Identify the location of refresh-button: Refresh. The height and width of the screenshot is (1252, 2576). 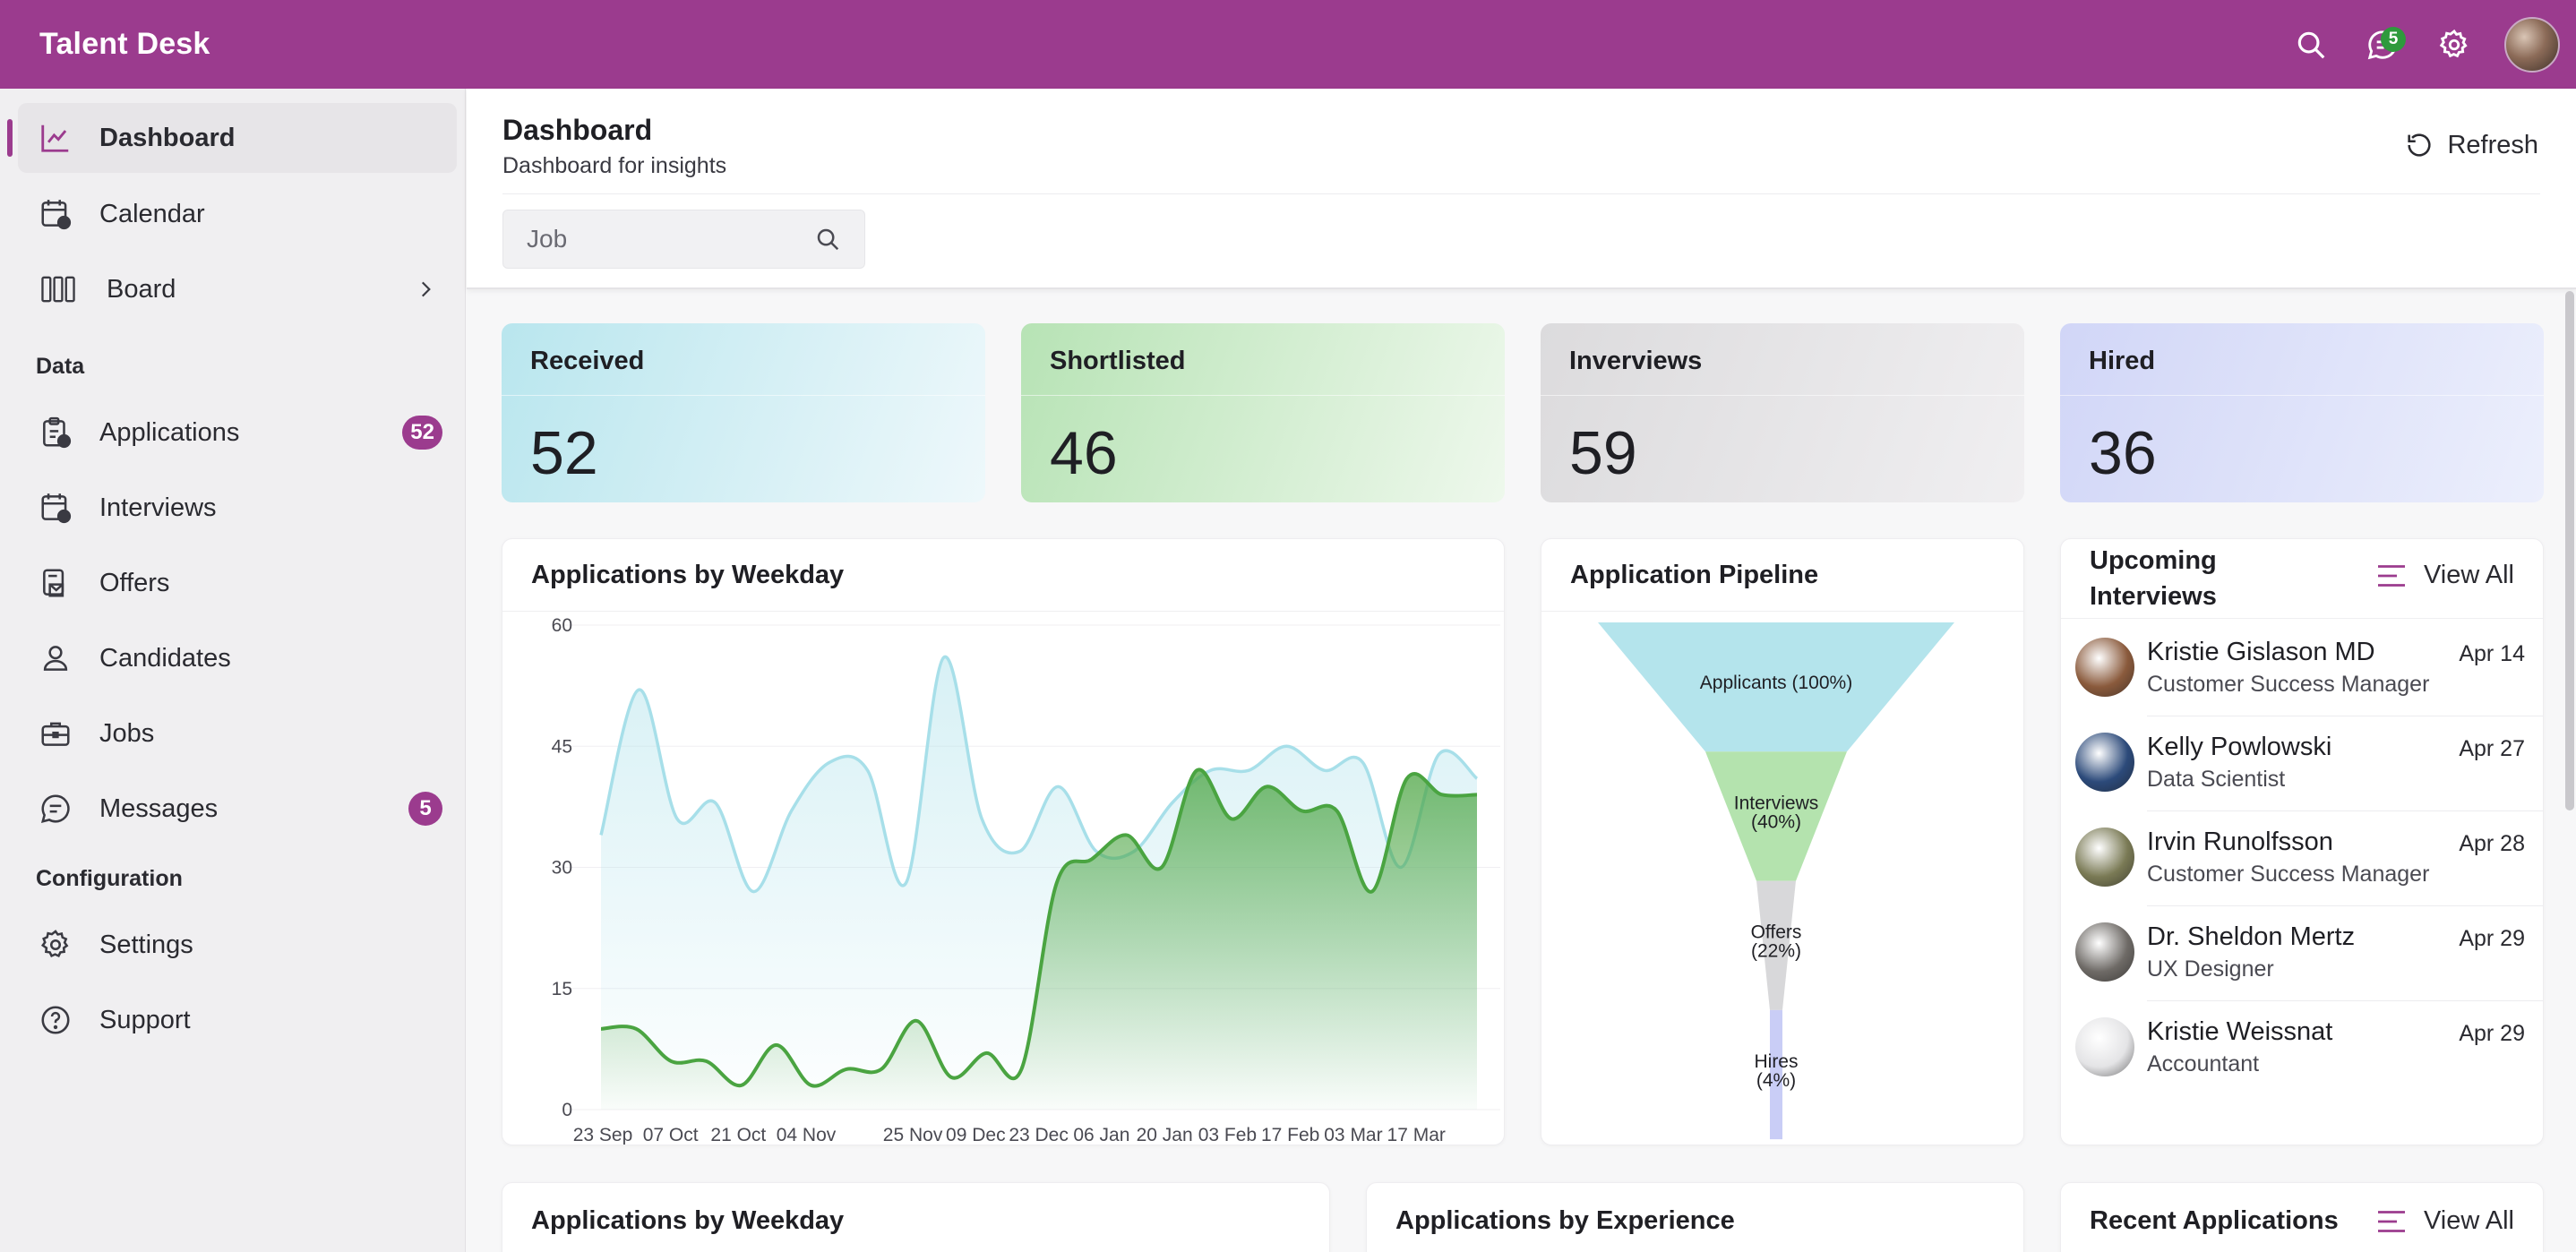
(2471, 145).